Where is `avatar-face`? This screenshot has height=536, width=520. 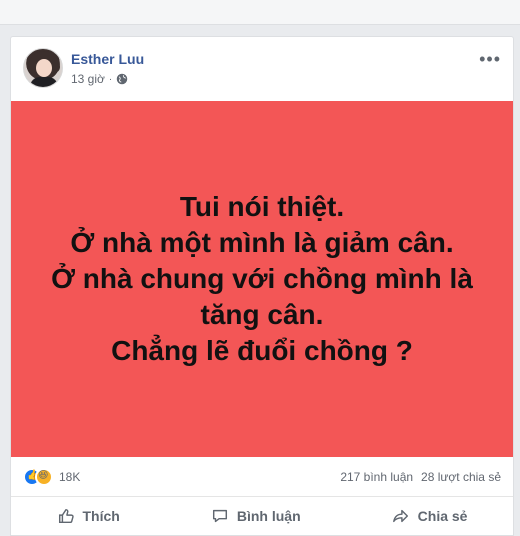
avatar-face is located at coordinates (44, 68).